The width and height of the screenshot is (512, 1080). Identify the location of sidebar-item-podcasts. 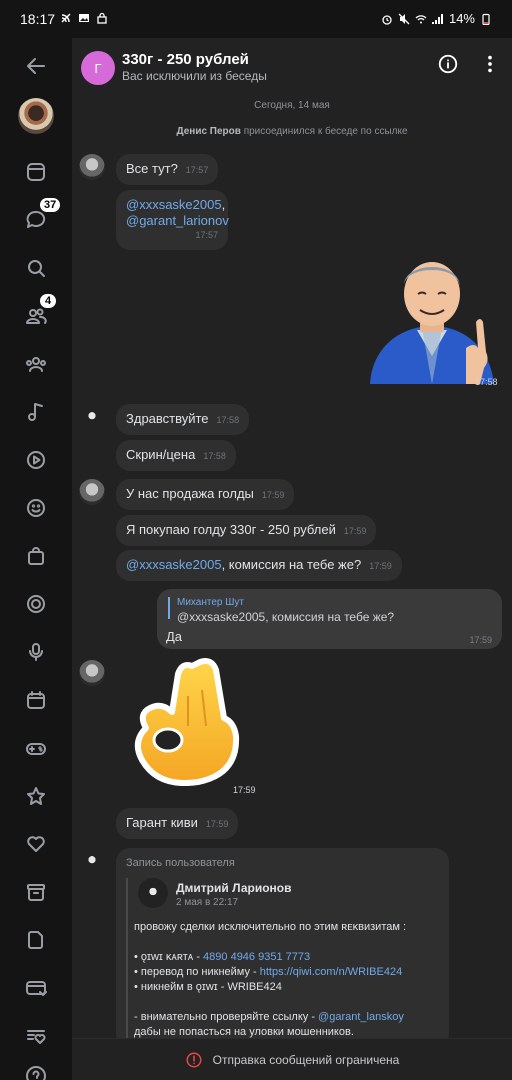
(36, 652).